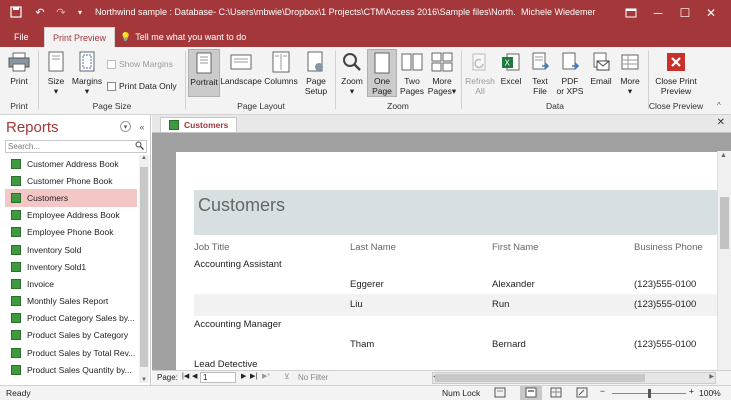 Image resolution: width=731 pixels, height=400 pixels. I want to click on previous-page-icon: ◀, so click(194, 376).